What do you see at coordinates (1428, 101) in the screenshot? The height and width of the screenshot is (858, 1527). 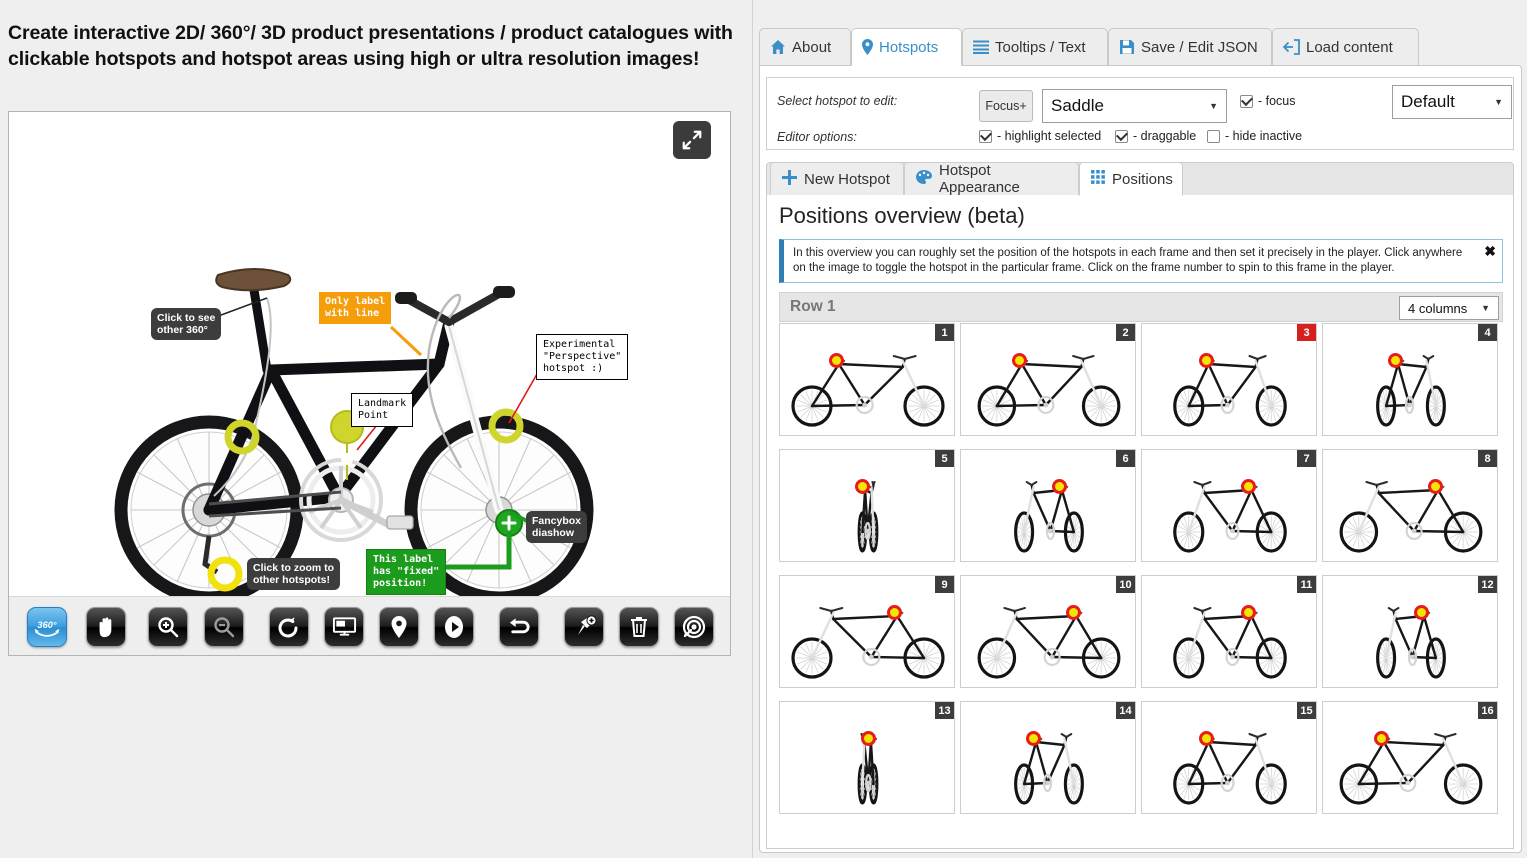 I see `preset-select-value: Default` at bounding box center [1428, 101].